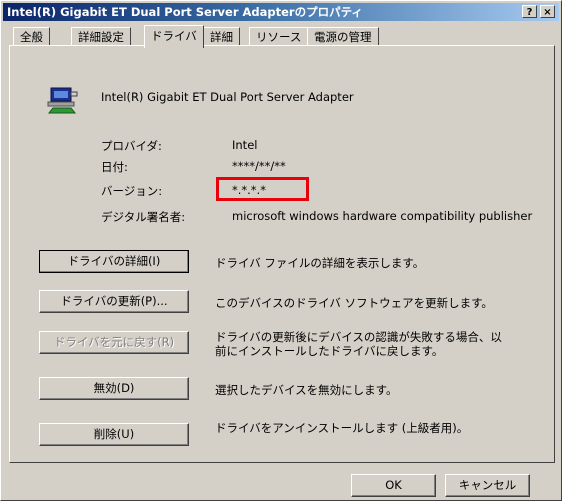 The width and height of the screenshot is (562, 501). I want to click on version-highlight-box, so click(262, 189).